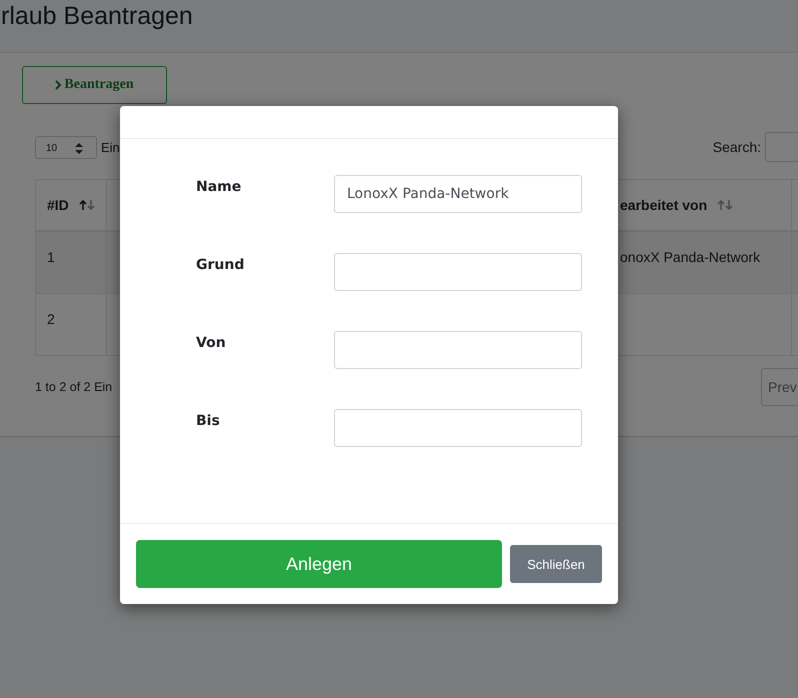  Describe the element at coordinates (79, 148) in the screenshot. I see `spinner-icon` at that location.